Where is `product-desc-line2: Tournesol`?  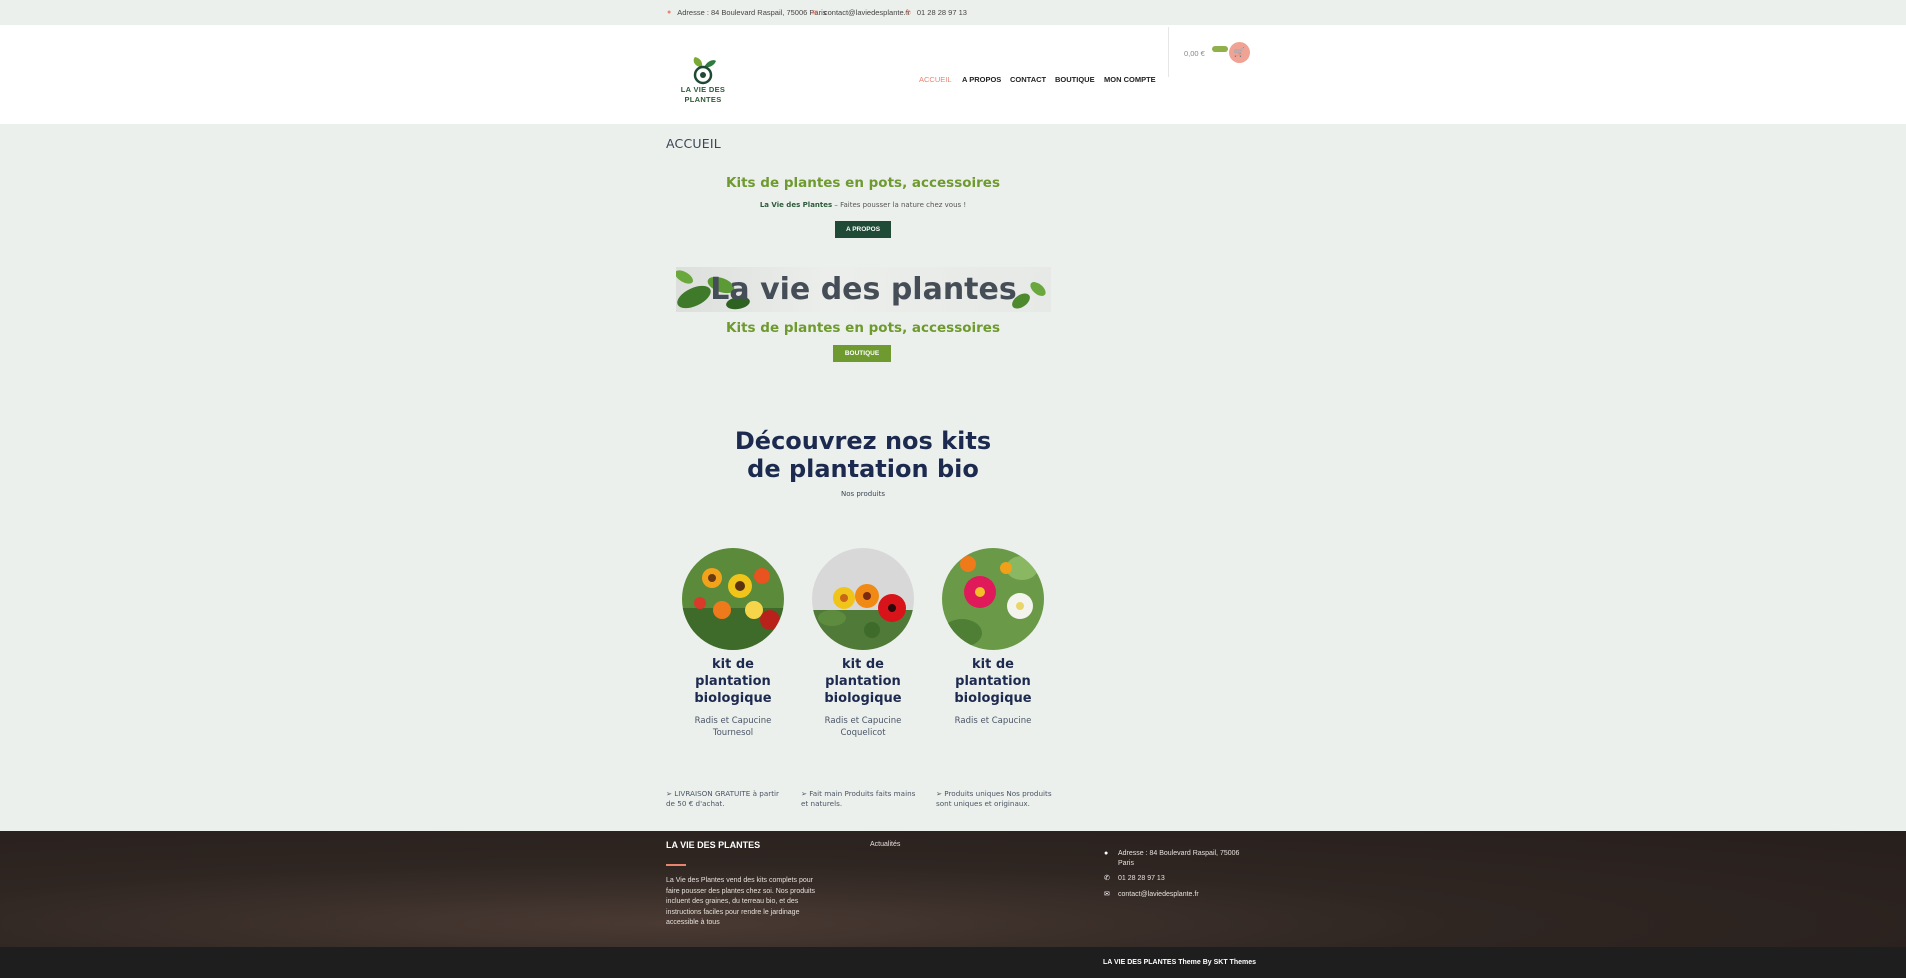
product-desc-line2: Tournesol is located at coordinates (733, 733).